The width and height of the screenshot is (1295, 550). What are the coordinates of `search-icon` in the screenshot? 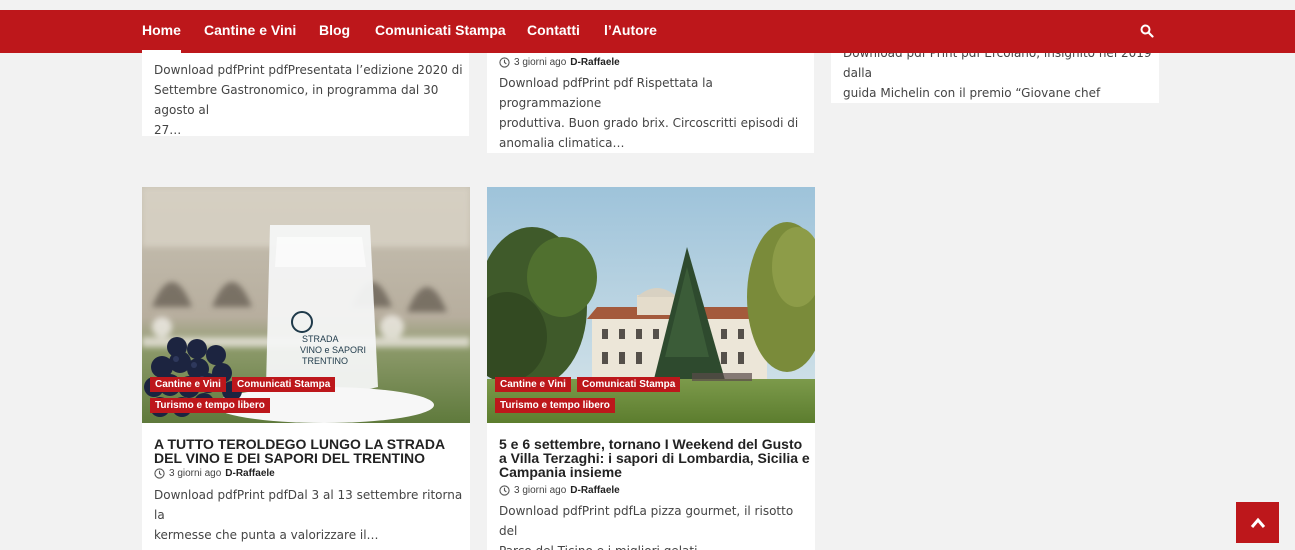 It's located at (1147, 31).